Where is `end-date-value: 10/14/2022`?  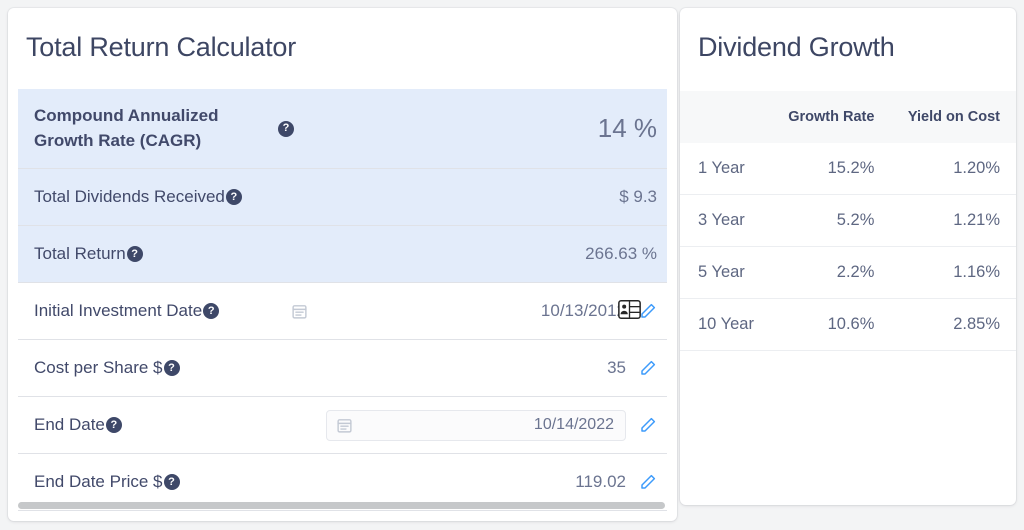 end-date-value: 10/14/2022 is located at coordinates (486, 425).